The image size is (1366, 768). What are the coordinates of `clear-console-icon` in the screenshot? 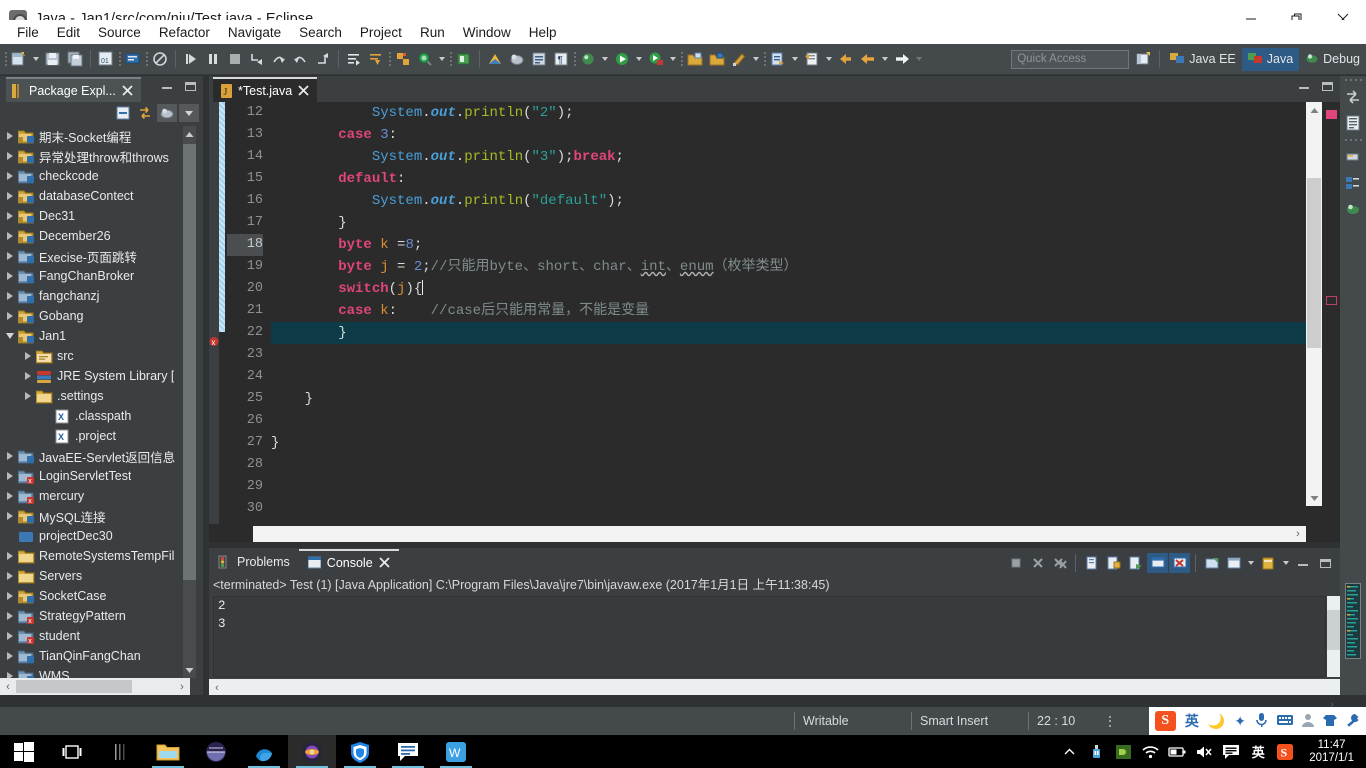 It's located at (1091, 563).